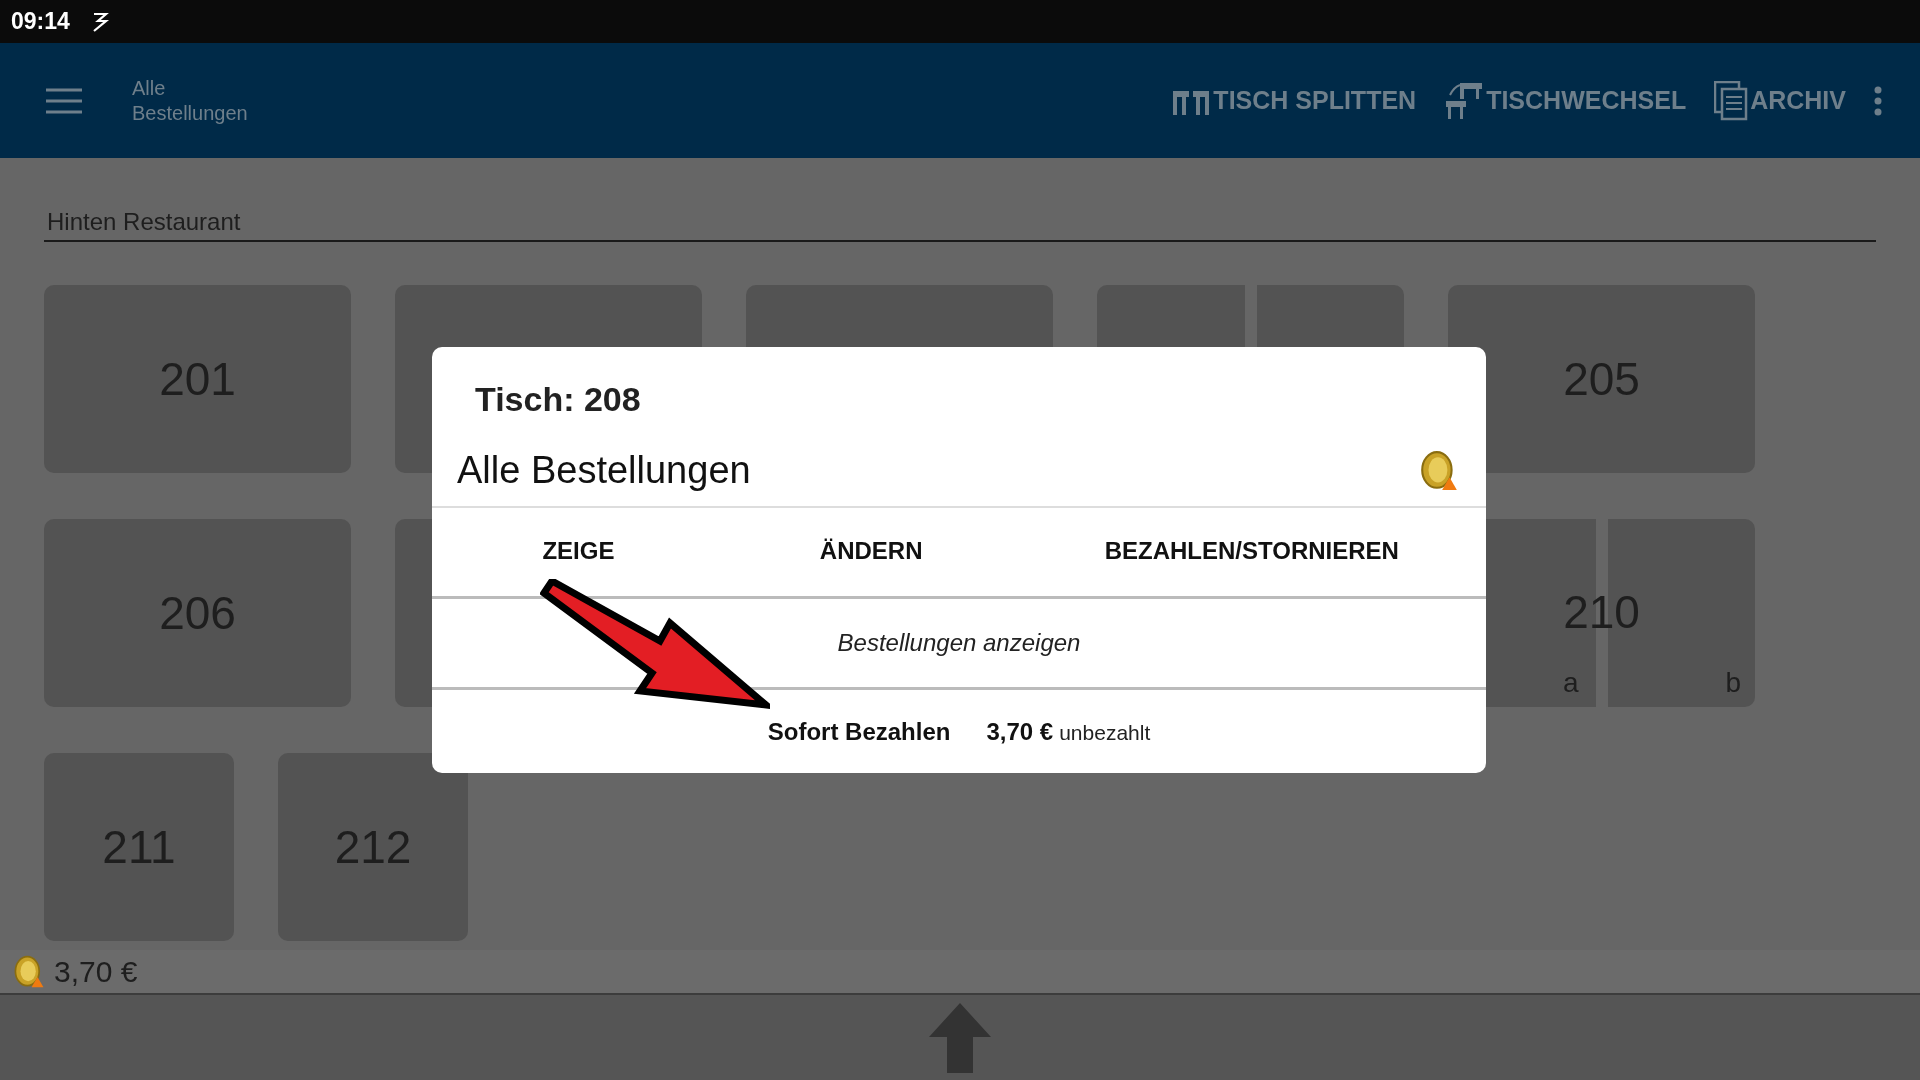  I want to click on swap-tables-icon, so click(1464, 100).